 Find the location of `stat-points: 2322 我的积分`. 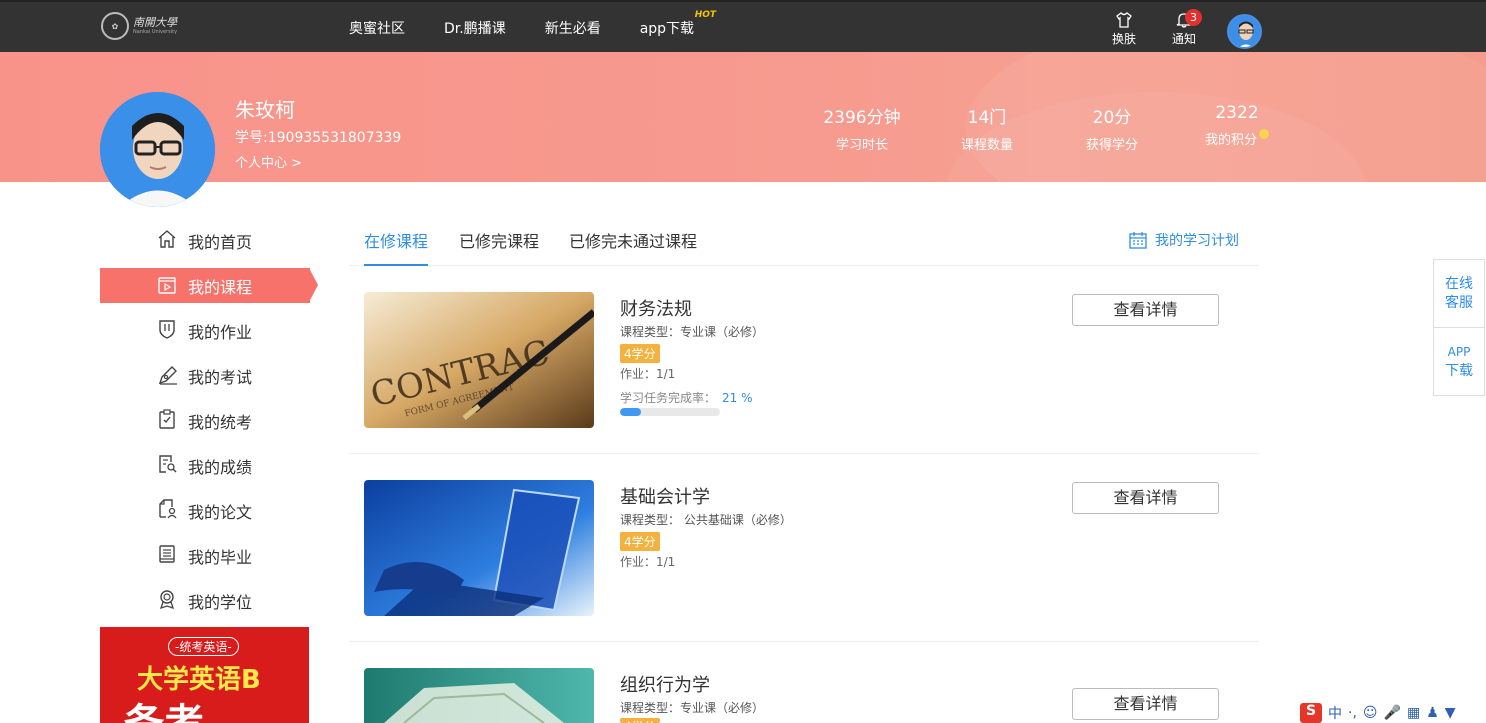

stat-points: 2322 我的积分 is located at coordinates (1237, 125).